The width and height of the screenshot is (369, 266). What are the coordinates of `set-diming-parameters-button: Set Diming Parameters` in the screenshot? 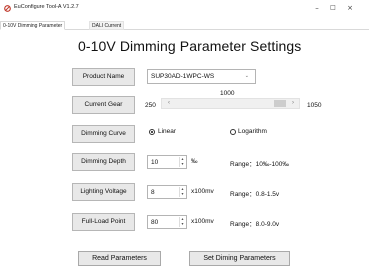 It's located at (239, 258).